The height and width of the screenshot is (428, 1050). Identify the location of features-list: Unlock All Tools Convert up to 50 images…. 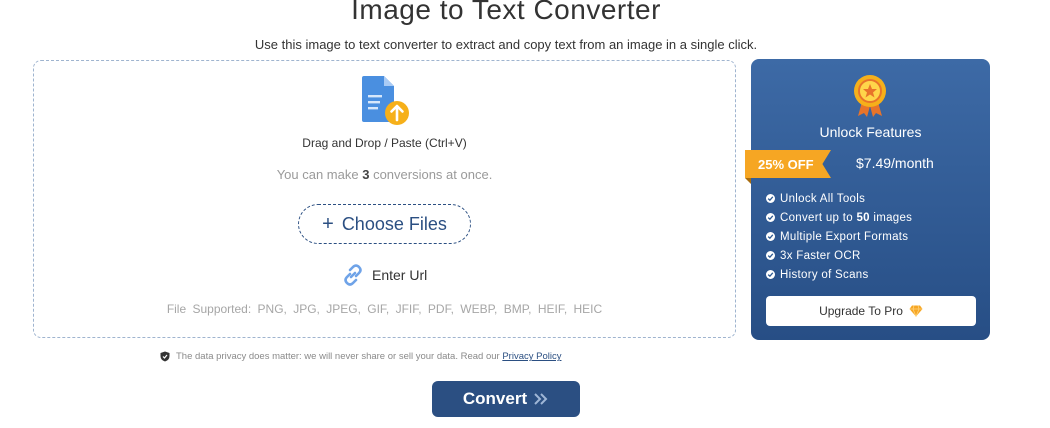
(839, 236).